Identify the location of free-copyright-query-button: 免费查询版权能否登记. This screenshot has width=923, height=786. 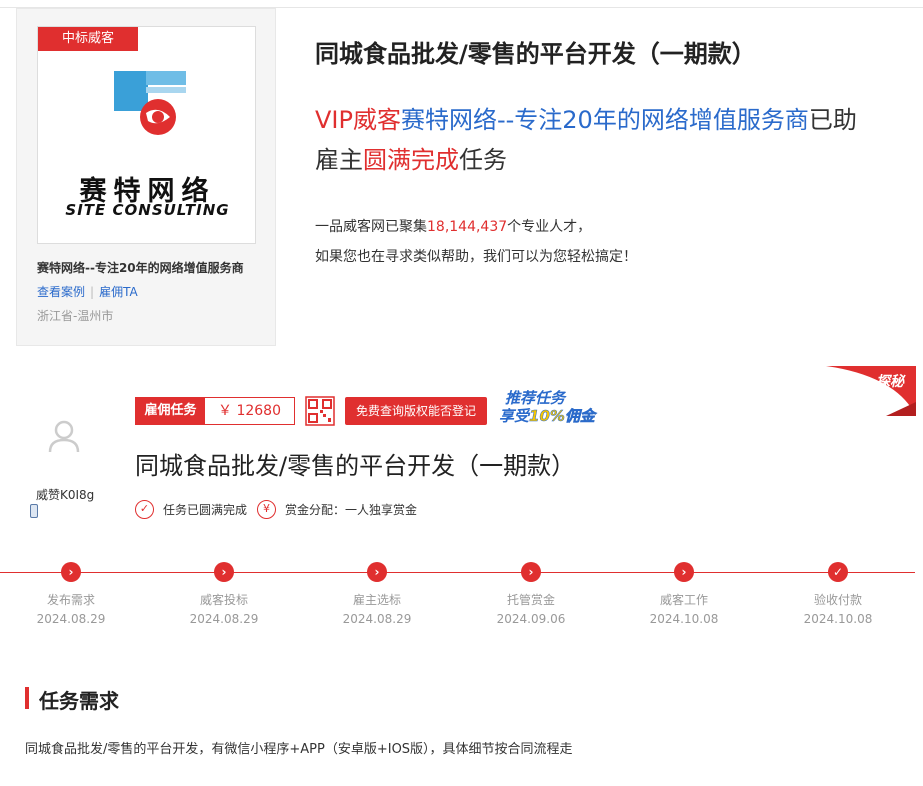
(416, 411).